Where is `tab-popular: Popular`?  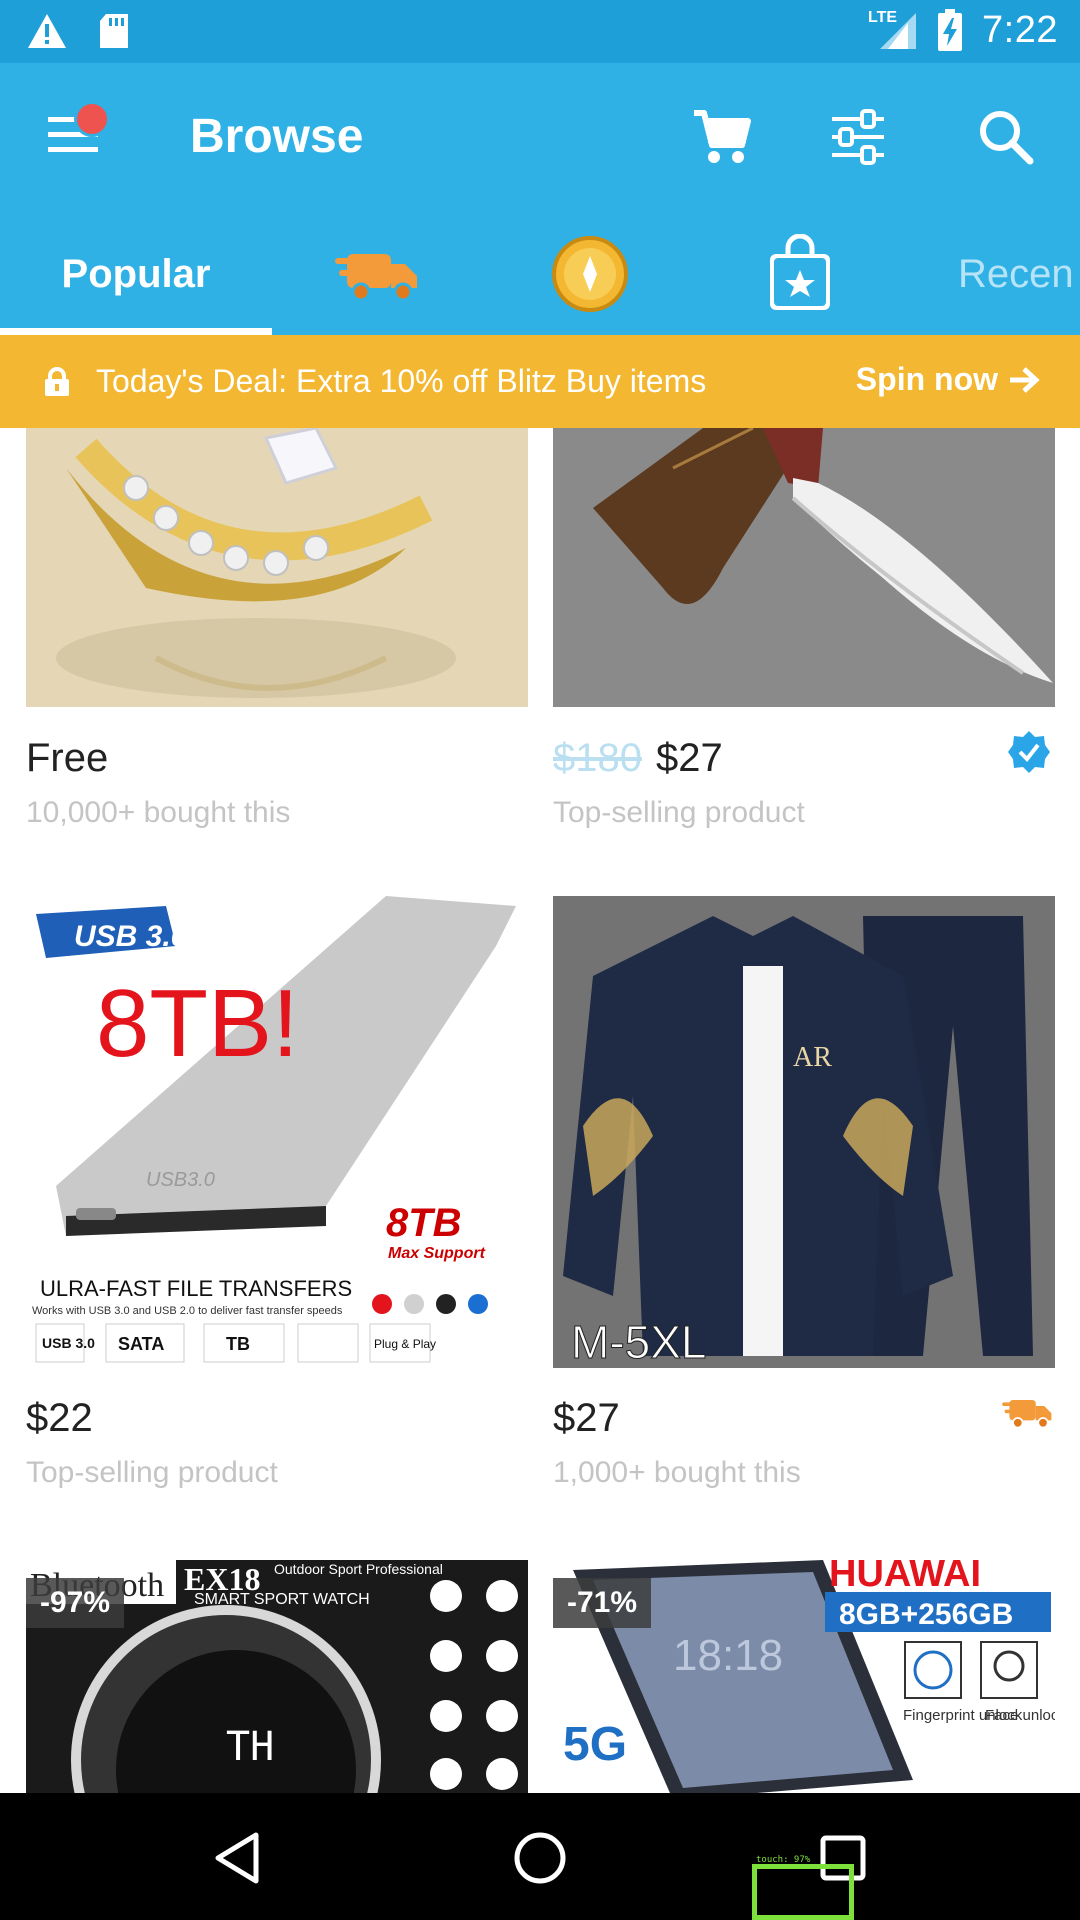
tab-popular: Popular is located at coordinates (136, 274).